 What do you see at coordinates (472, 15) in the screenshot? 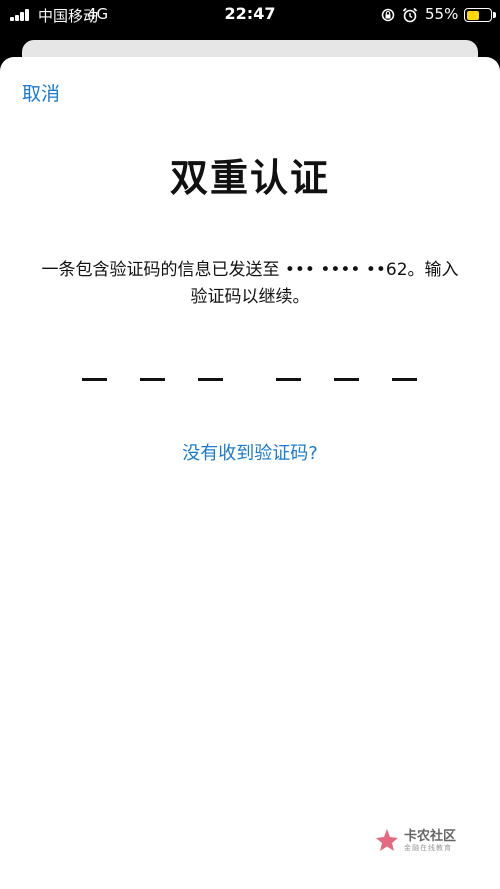
I see `battery-level-fill` at bounding box center [472, 15].